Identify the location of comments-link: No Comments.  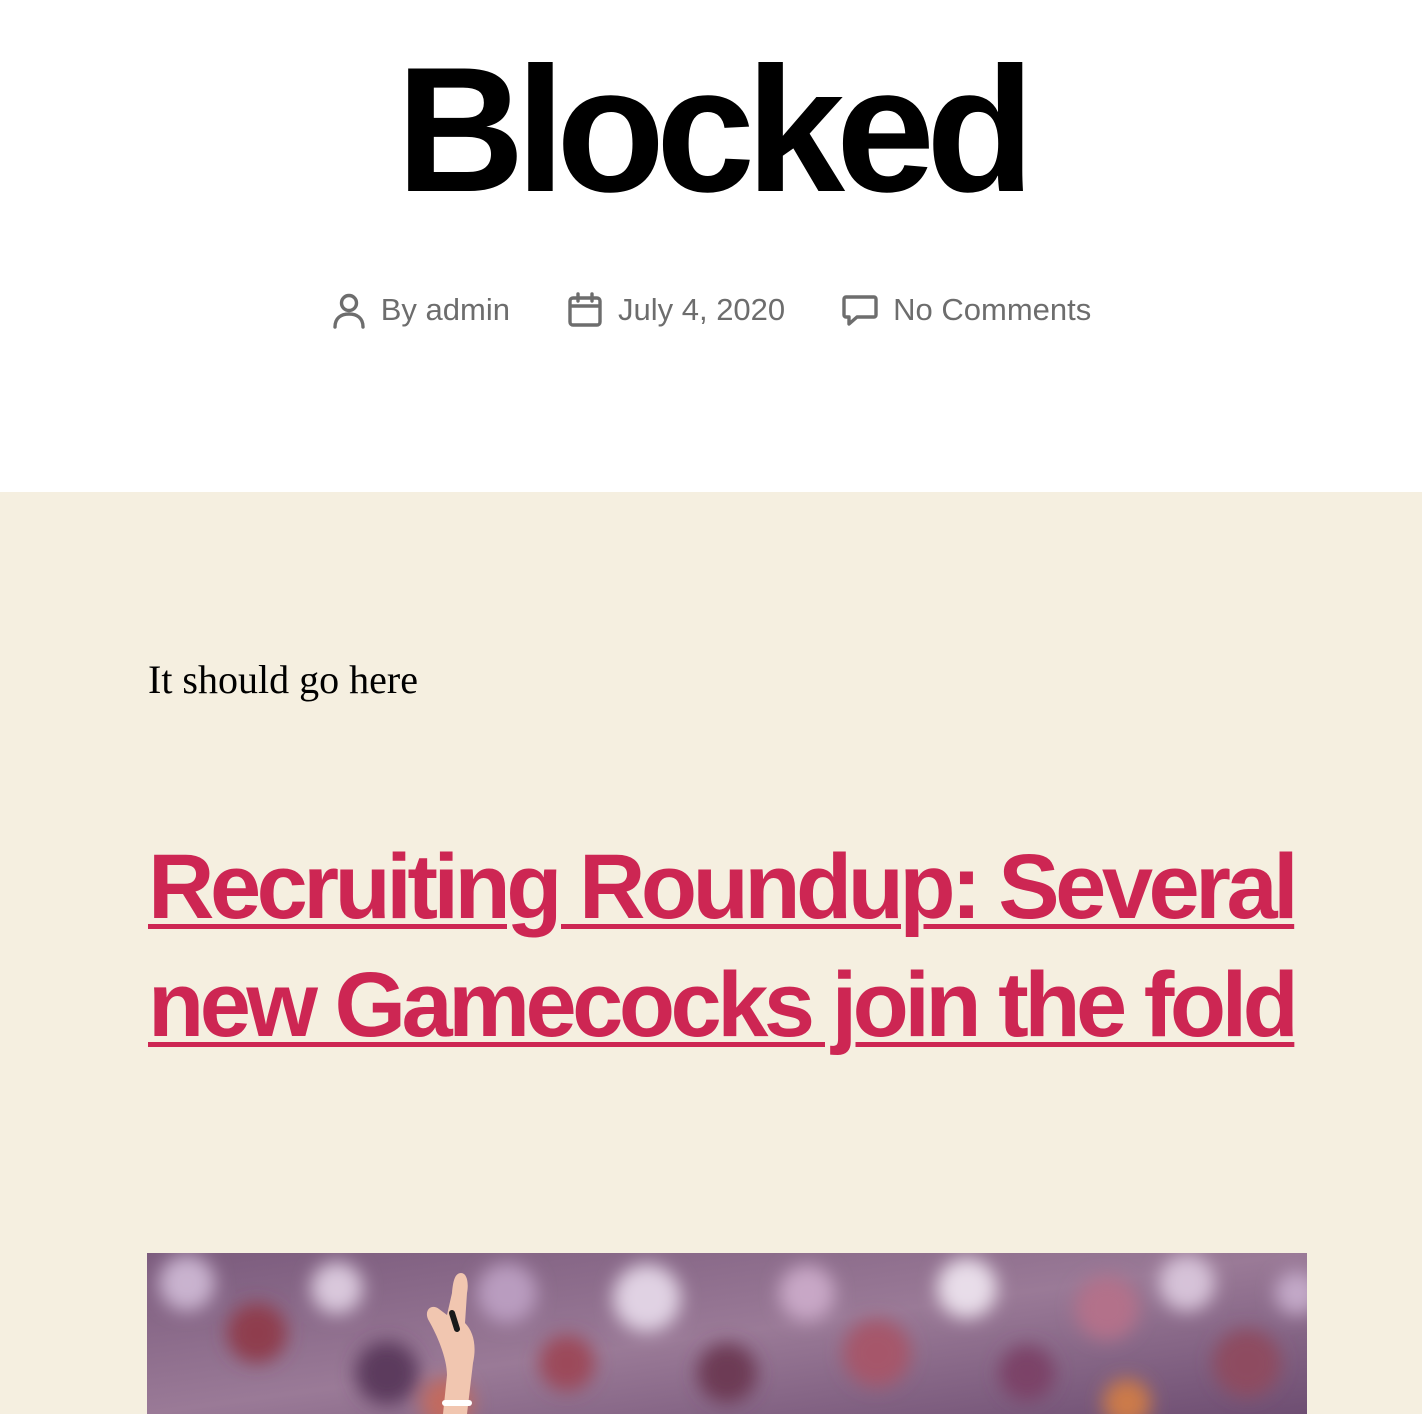
(992, 310).